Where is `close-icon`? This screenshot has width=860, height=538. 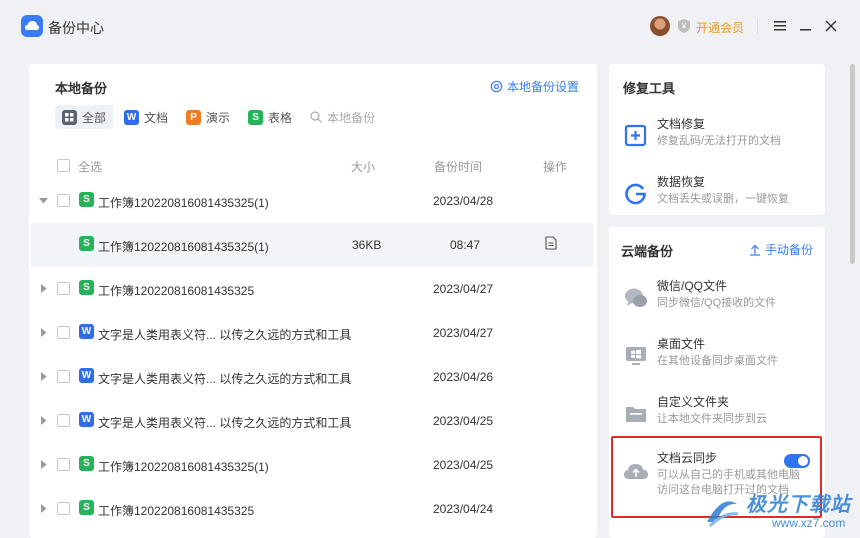 close-icon is located at coordinates (831, 26).